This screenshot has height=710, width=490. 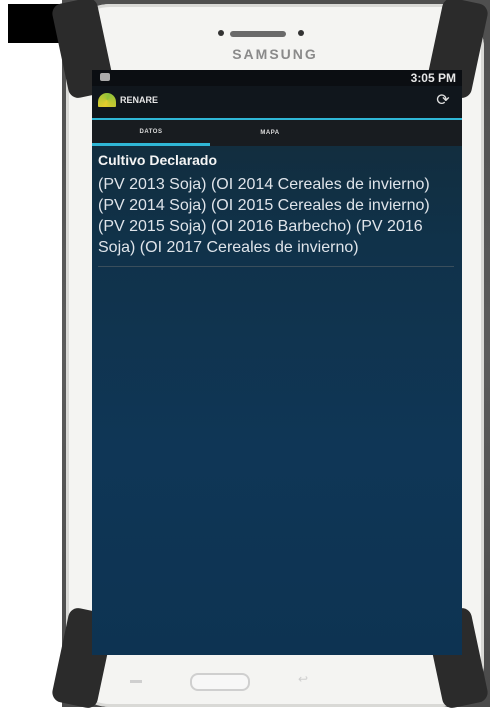 I want to click on app-title: RENARE, so click(x=139, y=100).